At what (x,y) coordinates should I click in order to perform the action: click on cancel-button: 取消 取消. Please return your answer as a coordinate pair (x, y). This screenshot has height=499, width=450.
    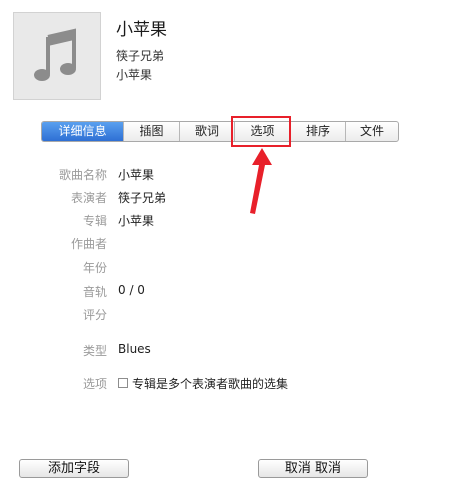
    Looking at the image, I should click on (313, 468).